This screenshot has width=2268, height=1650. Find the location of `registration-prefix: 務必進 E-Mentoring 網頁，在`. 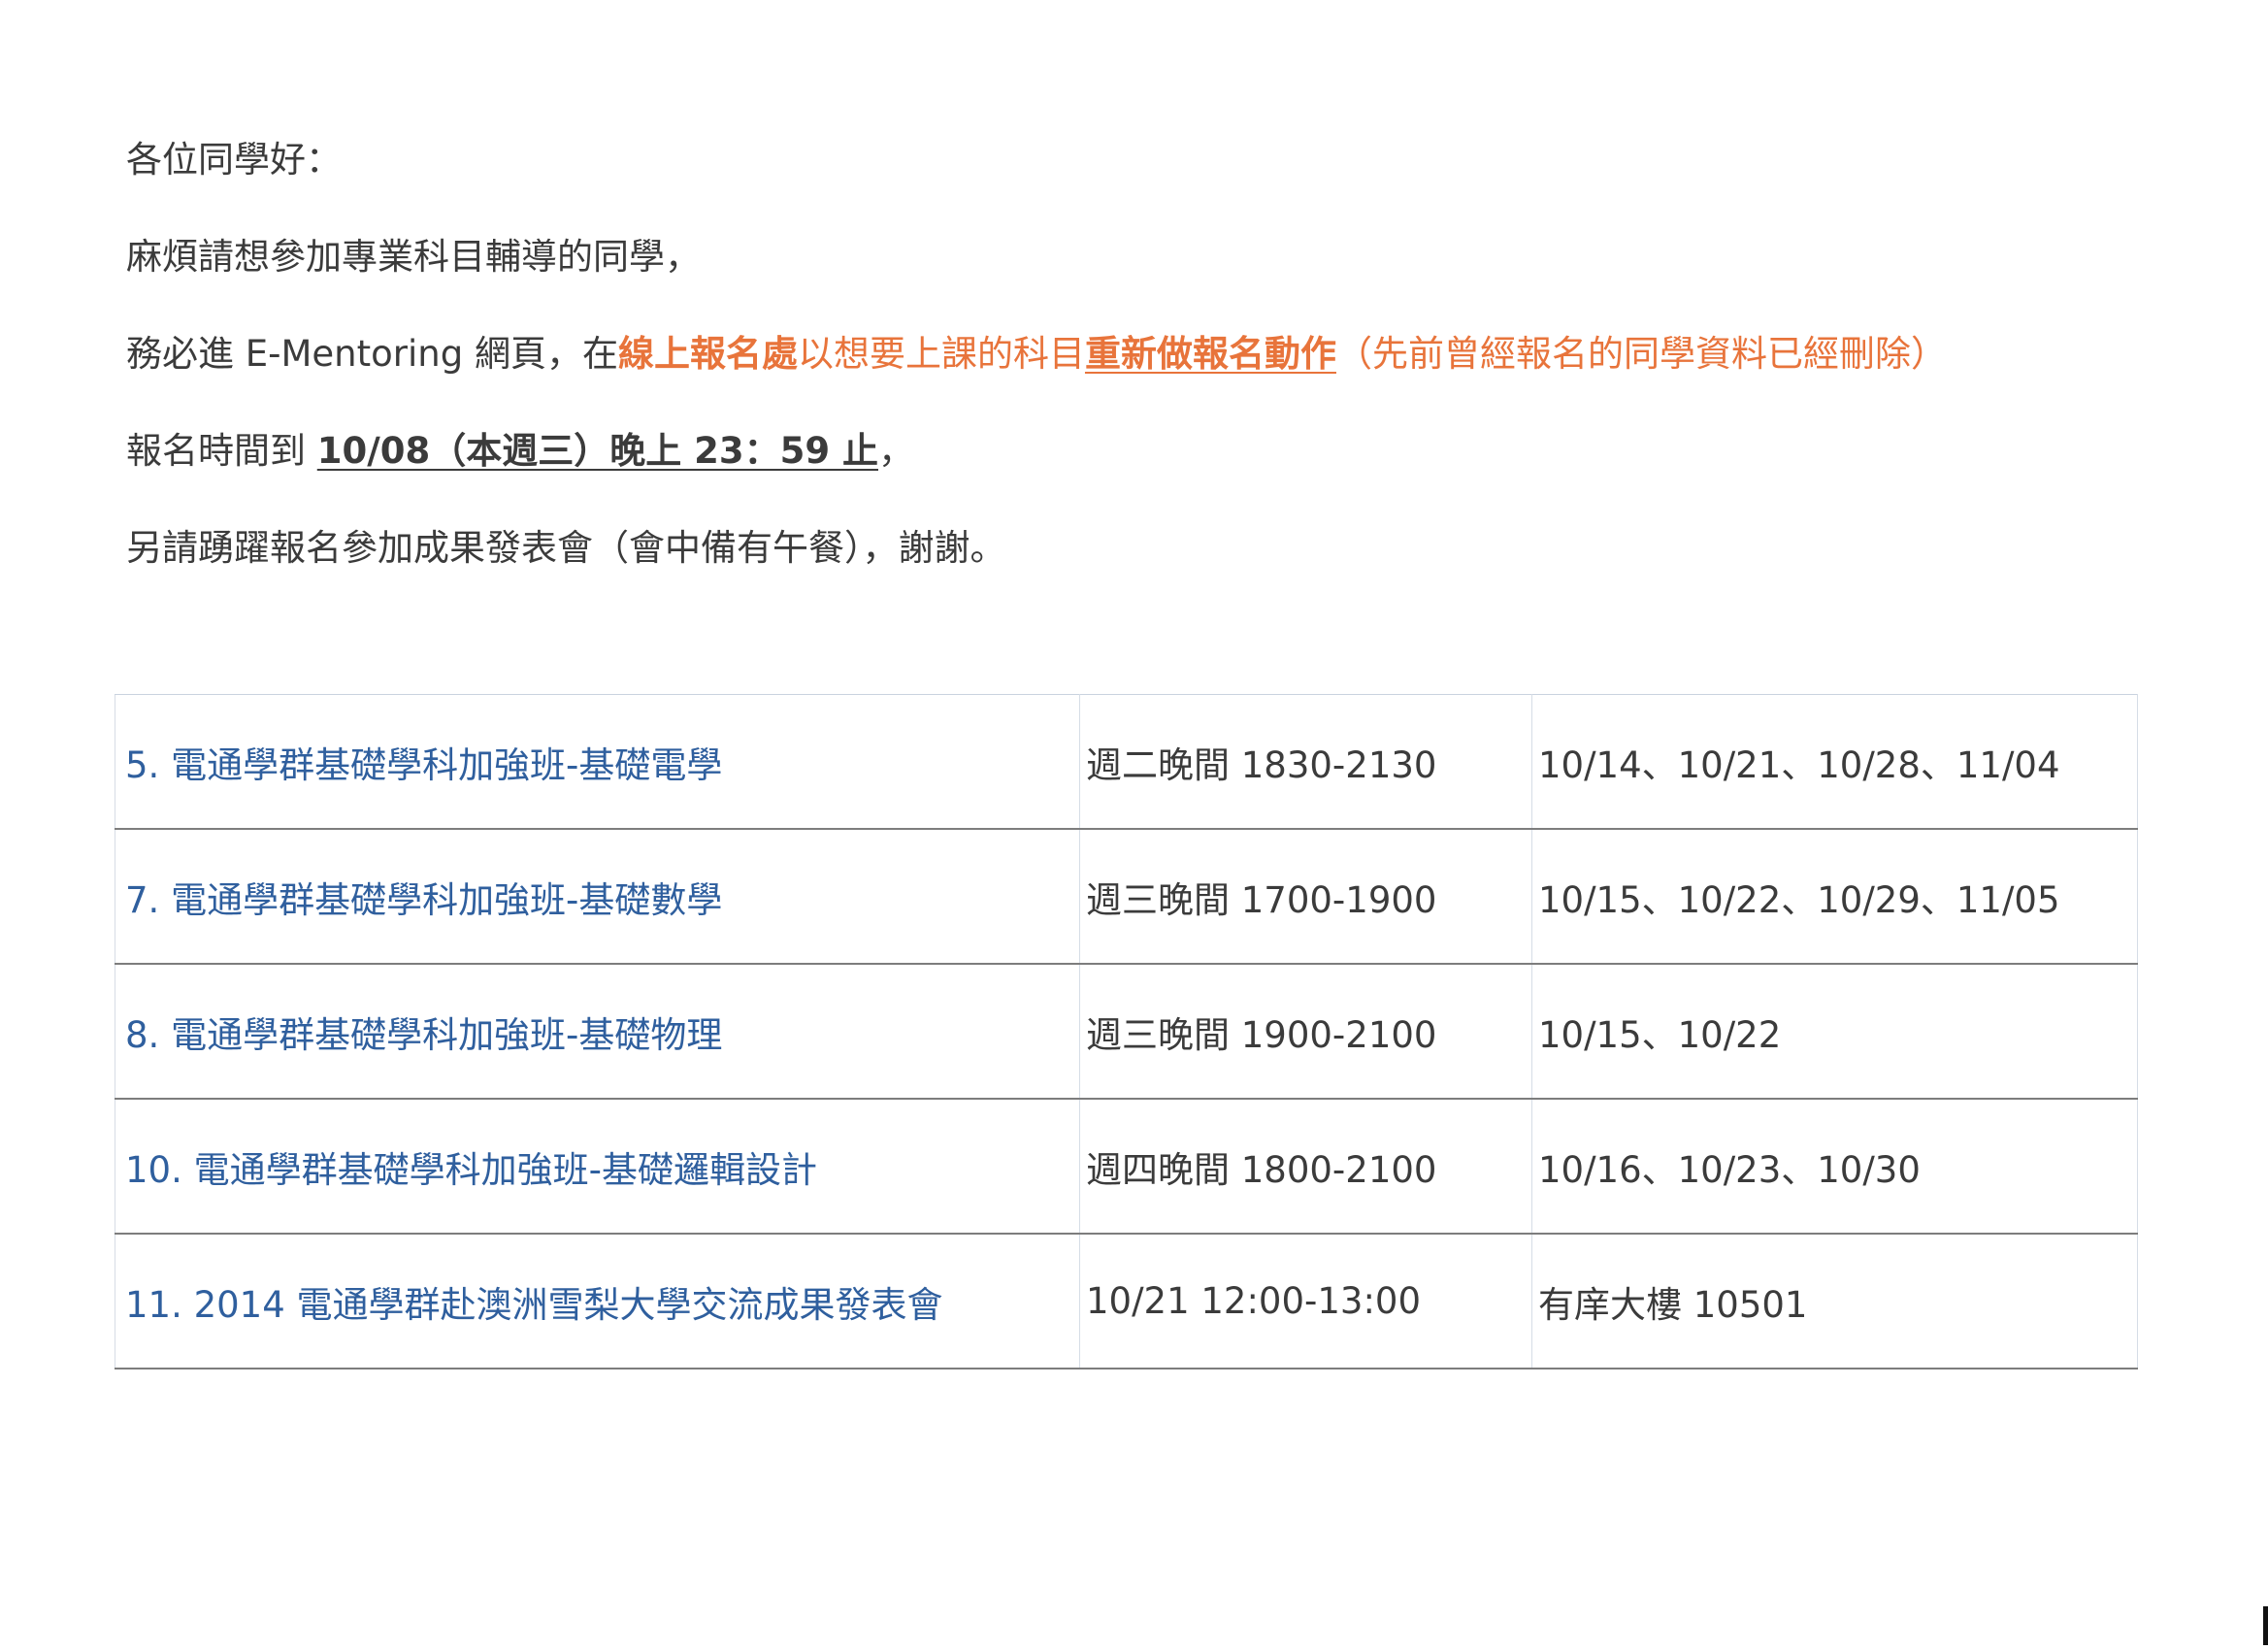

registration-prefix: 務必進 E-Mentoring 網頁，在 is located at coordinates (372, 354).